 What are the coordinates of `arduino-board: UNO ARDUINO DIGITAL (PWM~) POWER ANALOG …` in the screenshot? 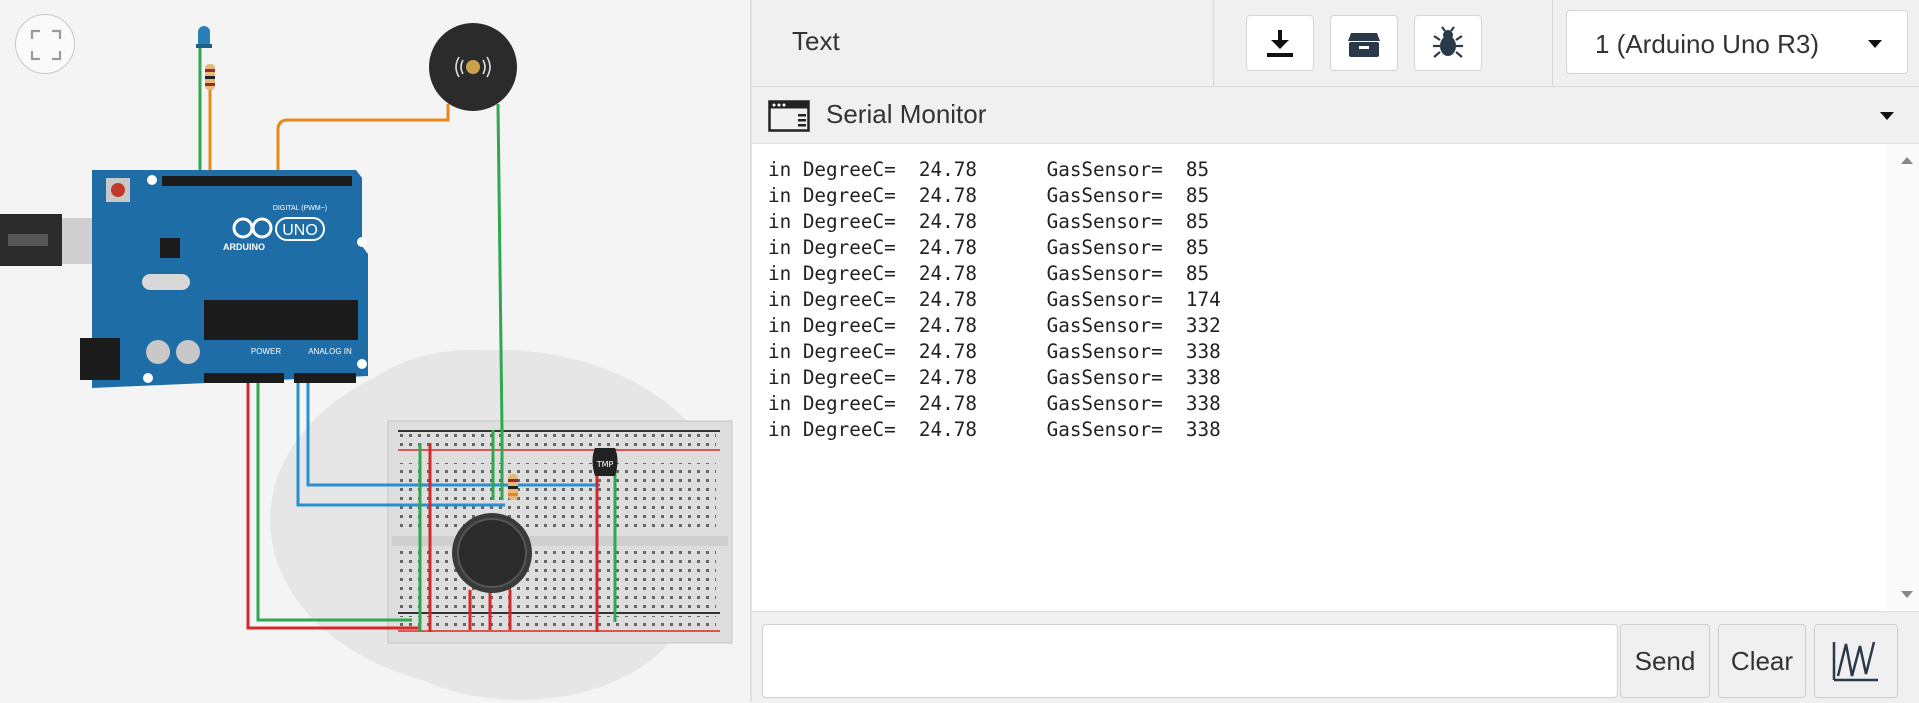 It's located at (224, 279).